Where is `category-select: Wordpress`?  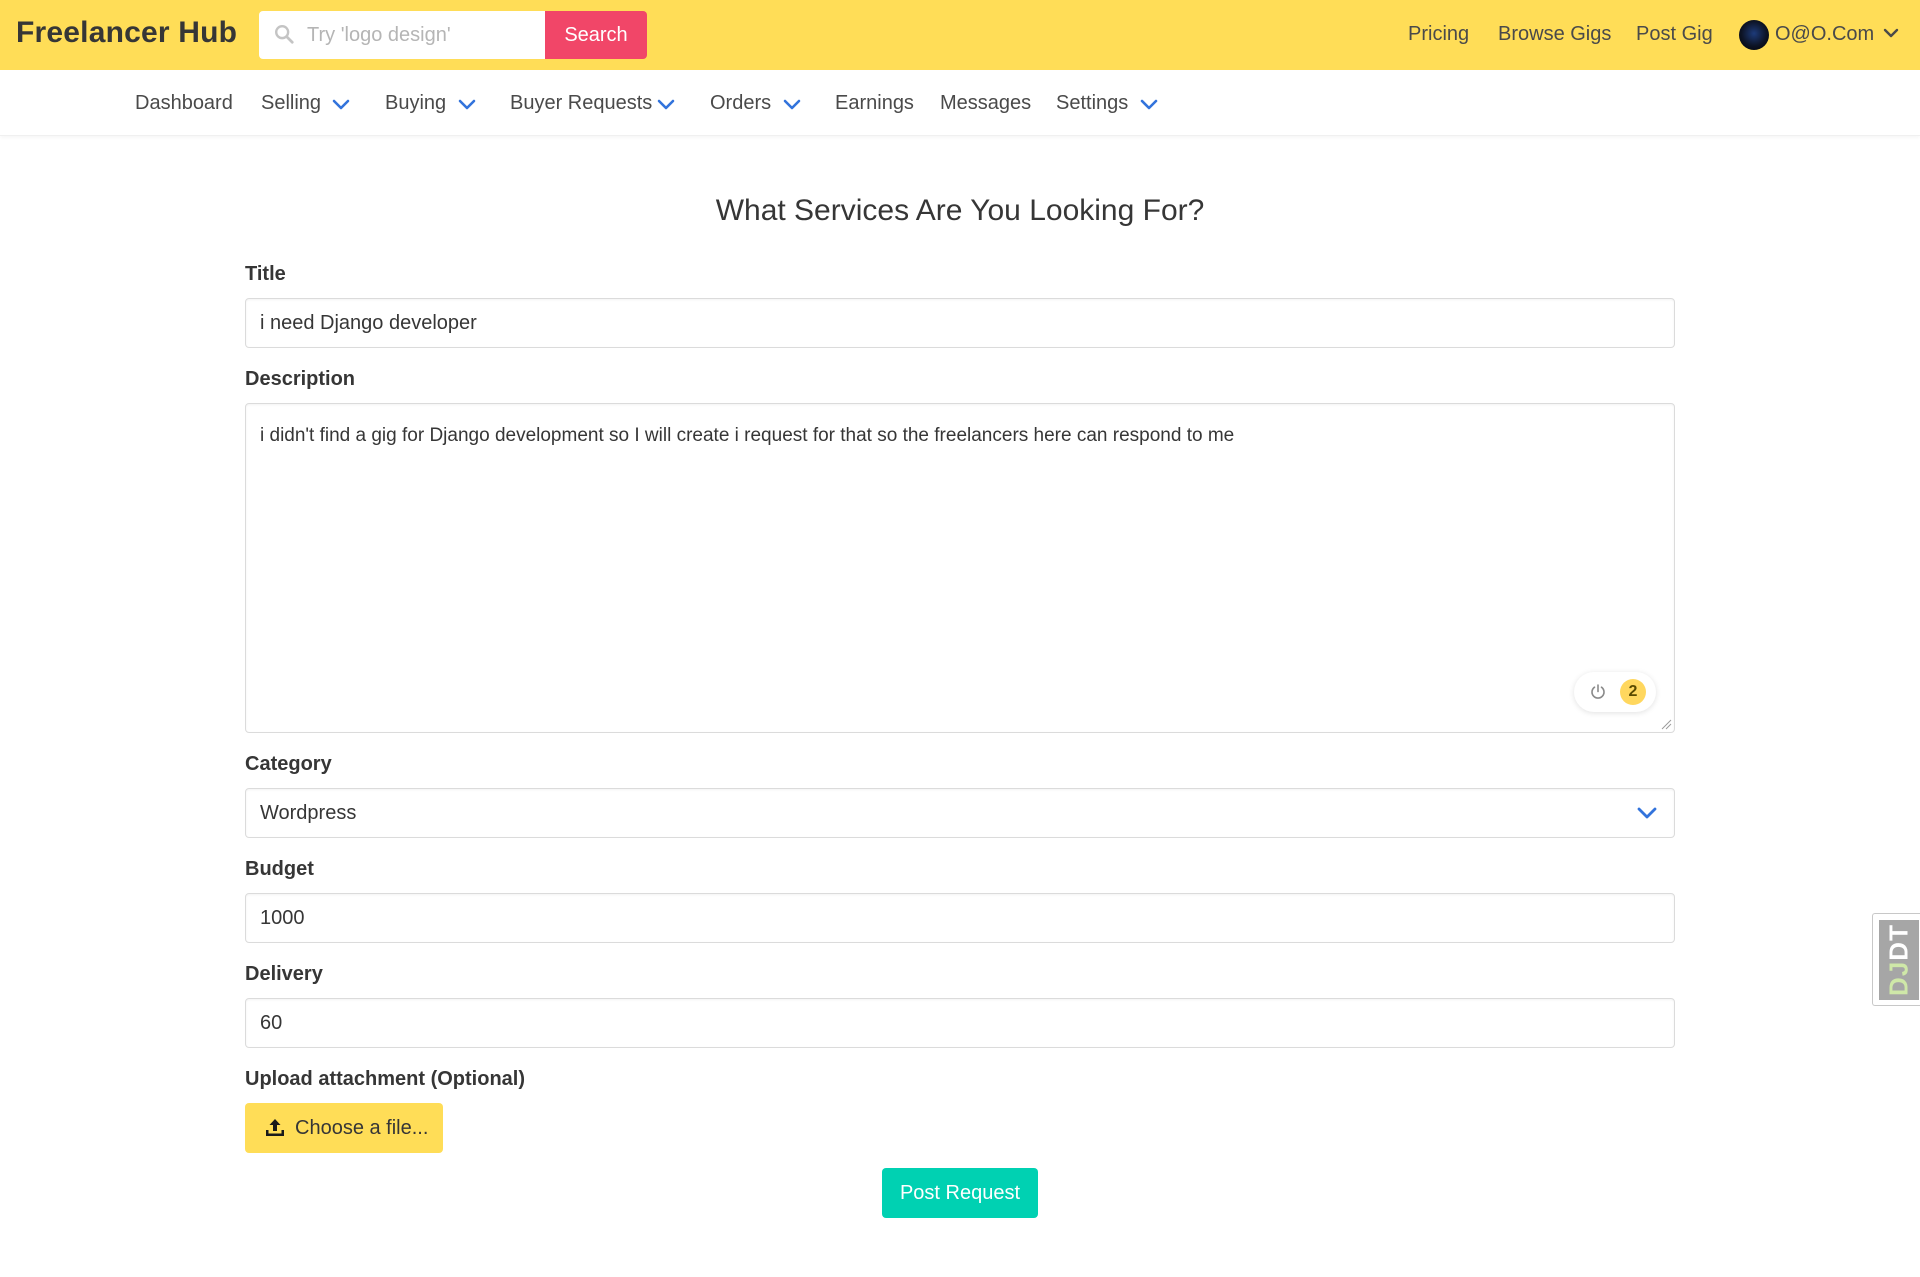 category-select: Wordpress is located at coordinates (960, 813).